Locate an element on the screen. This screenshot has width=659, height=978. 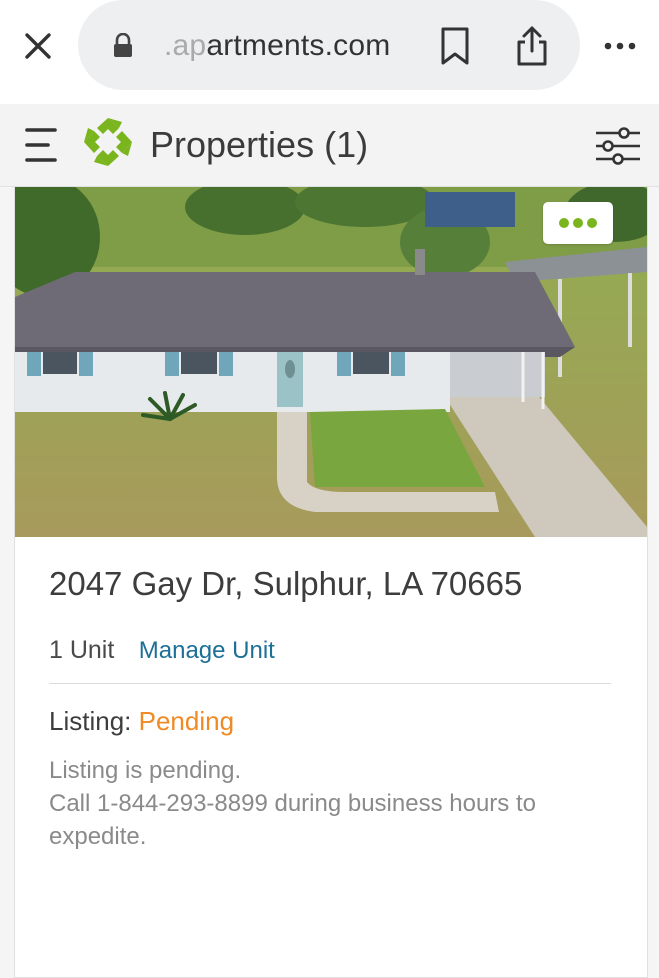
close-tab-button is located at coordinates (38, 46).